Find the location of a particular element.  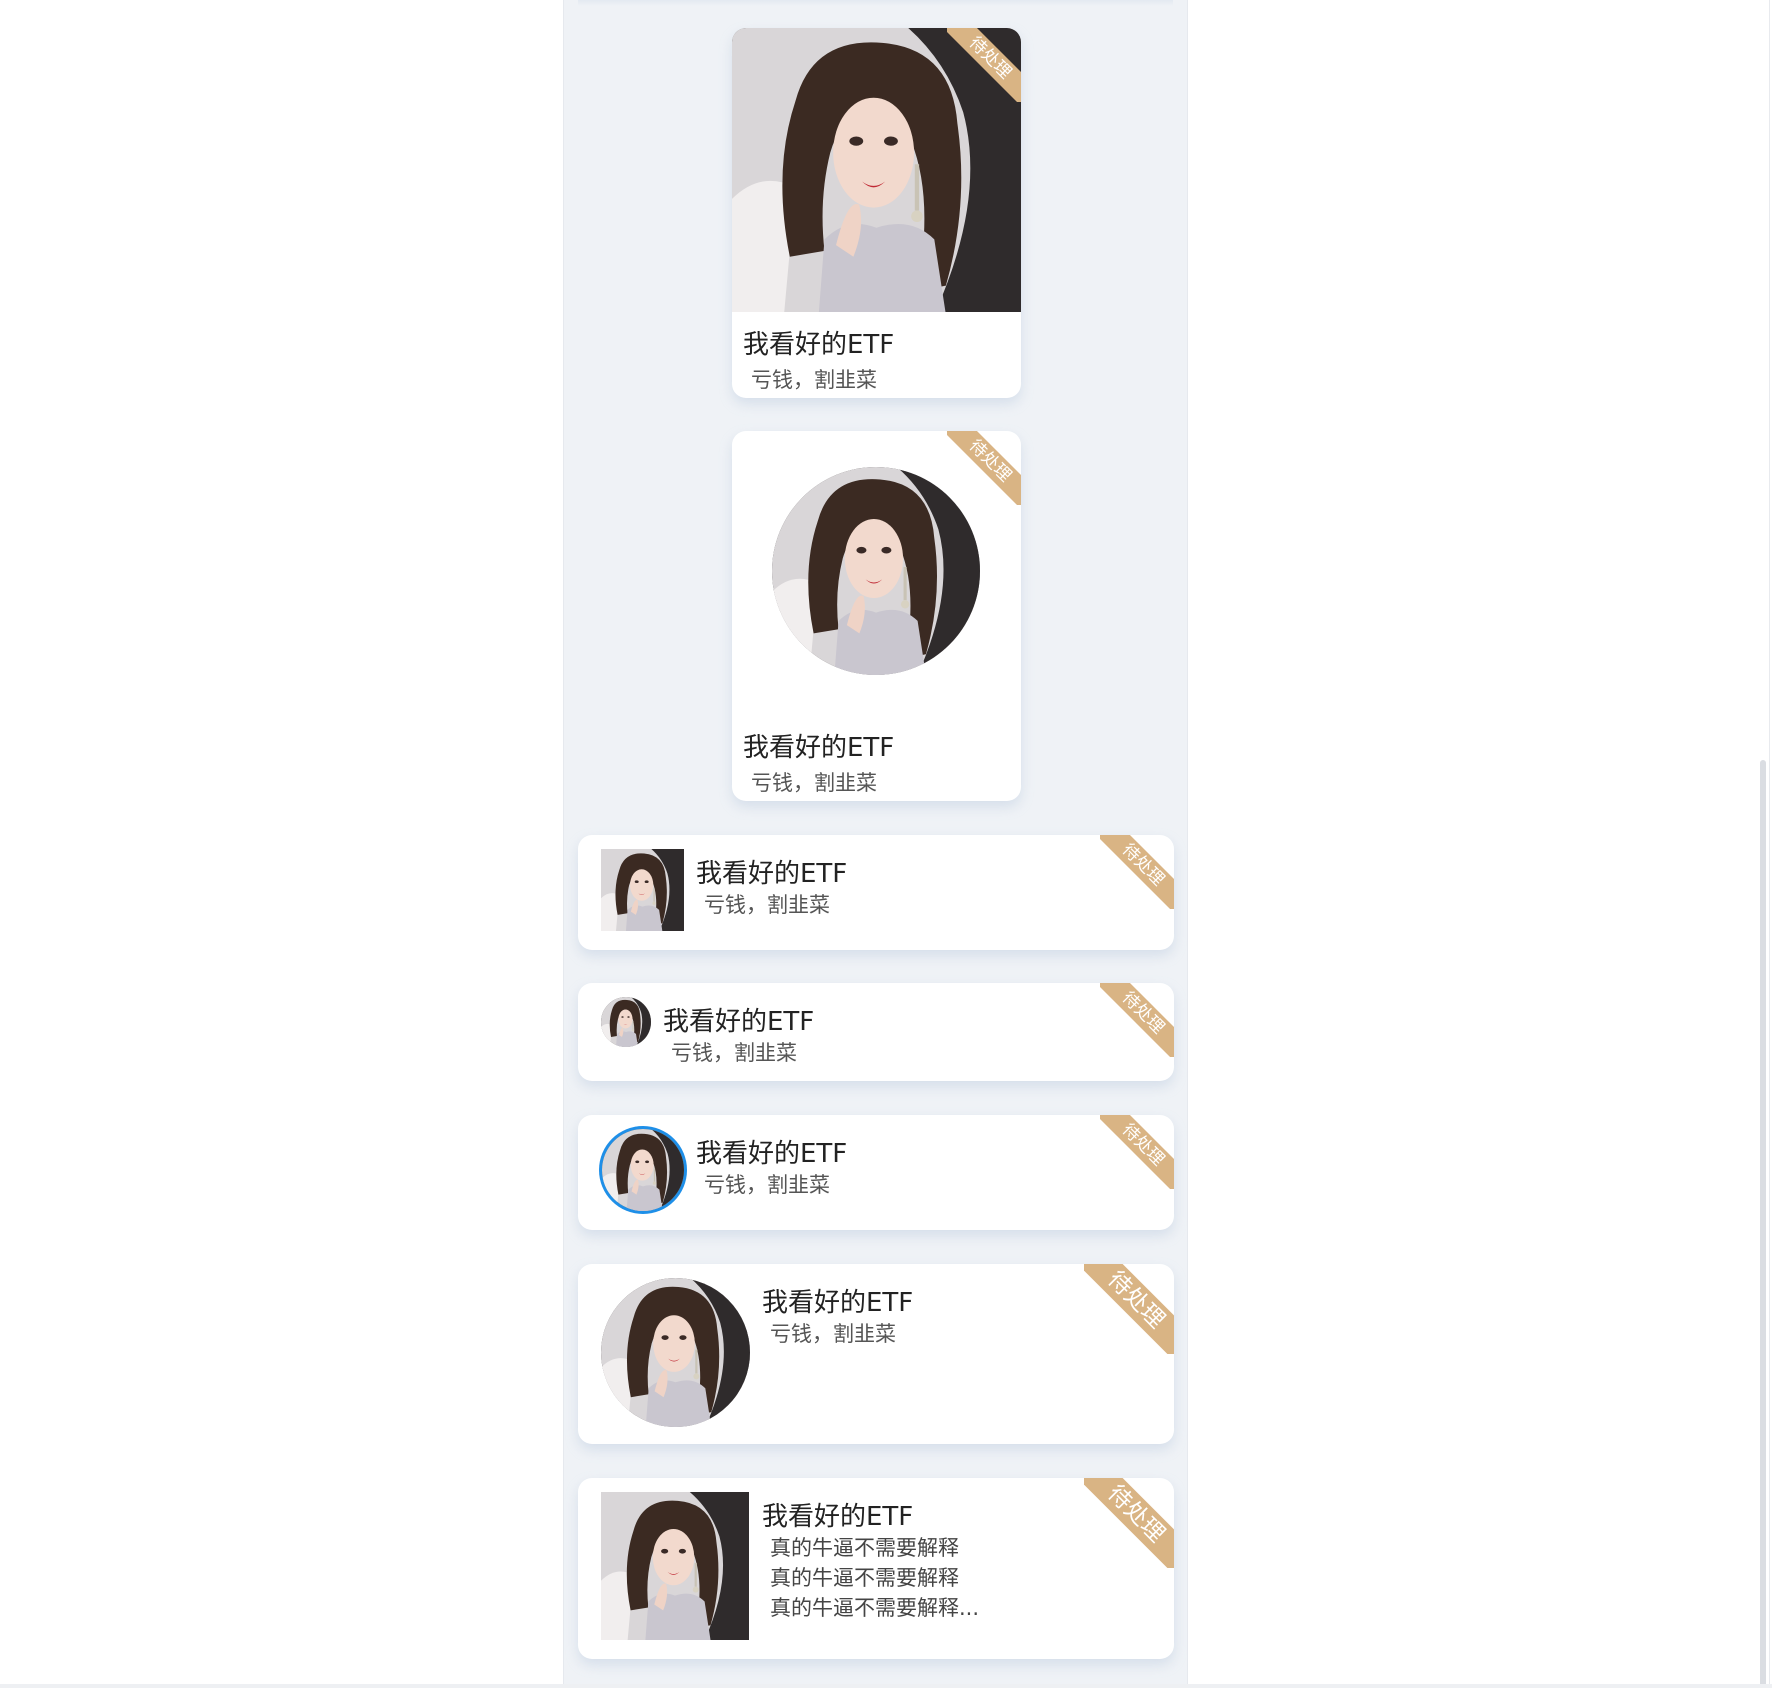

bottom-divider is located at coordinates (886, 1686).